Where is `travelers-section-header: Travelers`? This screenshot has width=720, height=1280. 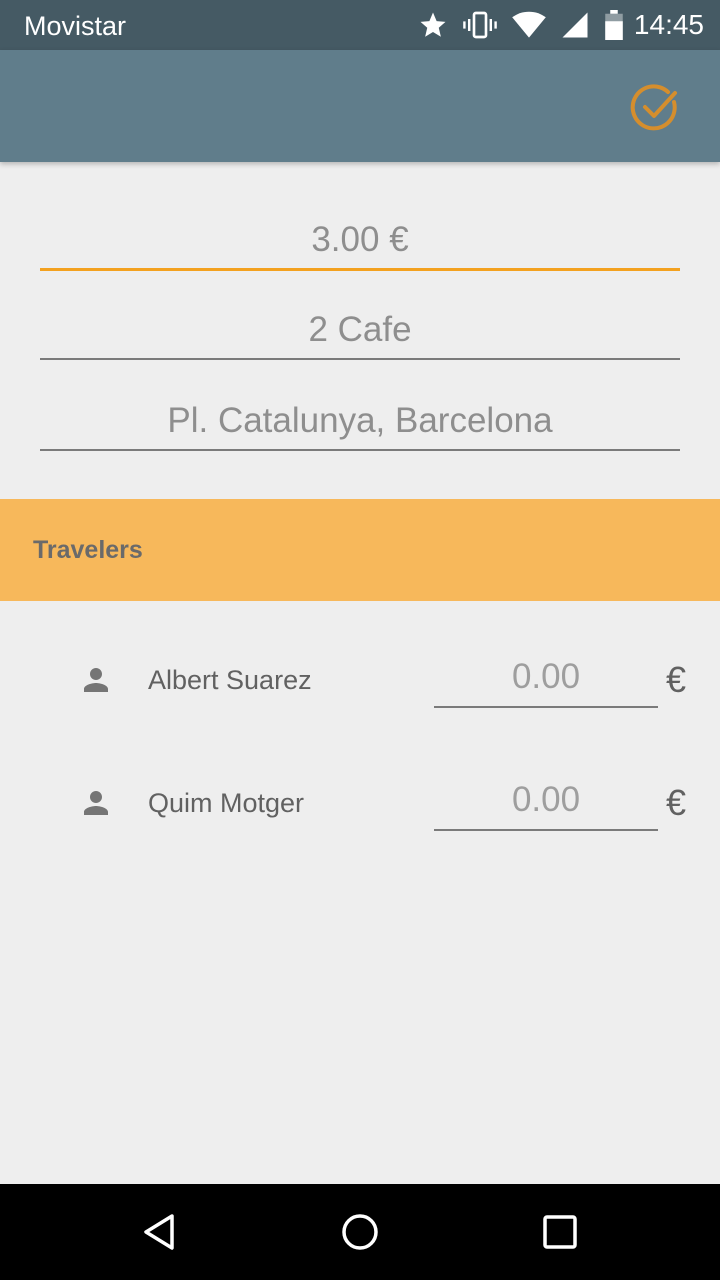
travelers-section-header: Travelers is located at coordinates (360, 550).